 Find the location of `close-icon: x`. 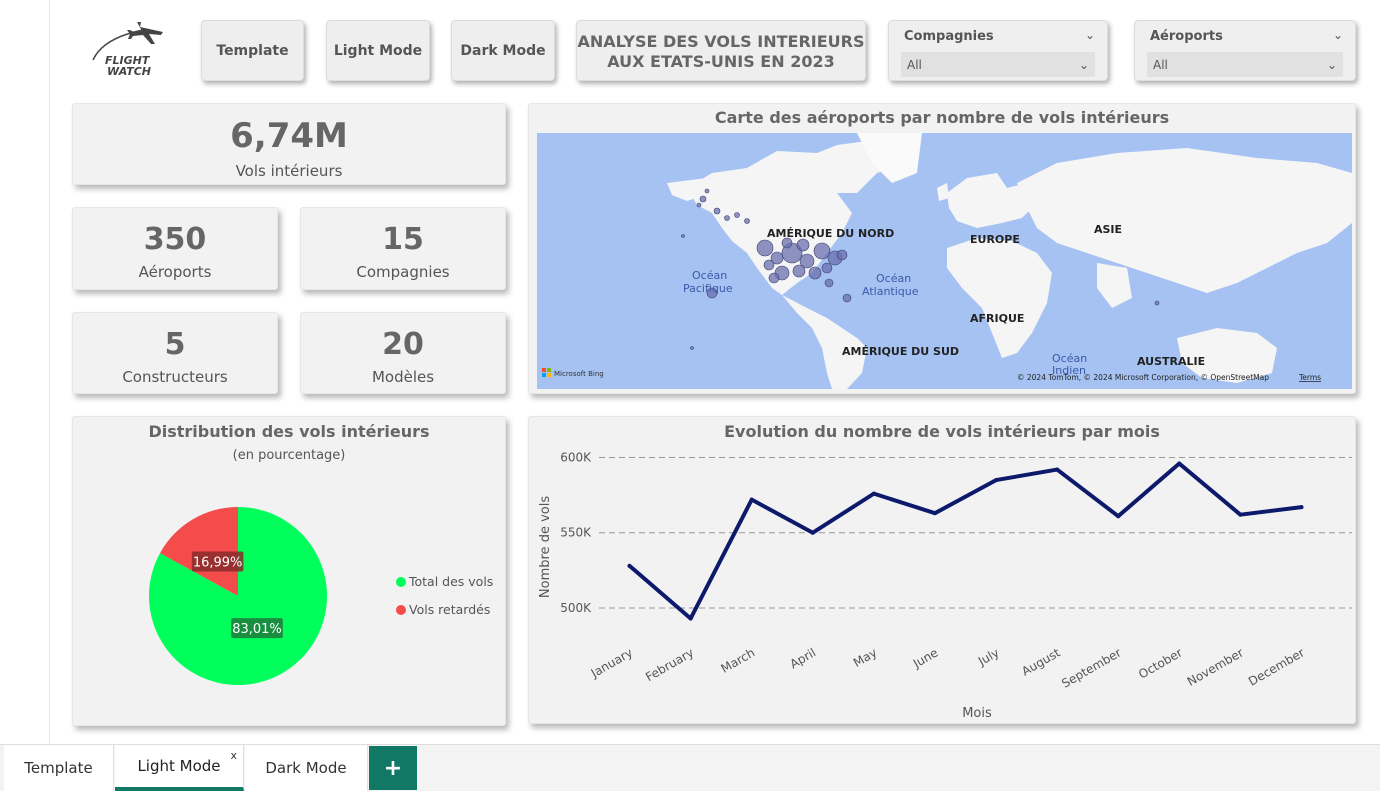

close-icon: x is located at coordinates (233, 755).